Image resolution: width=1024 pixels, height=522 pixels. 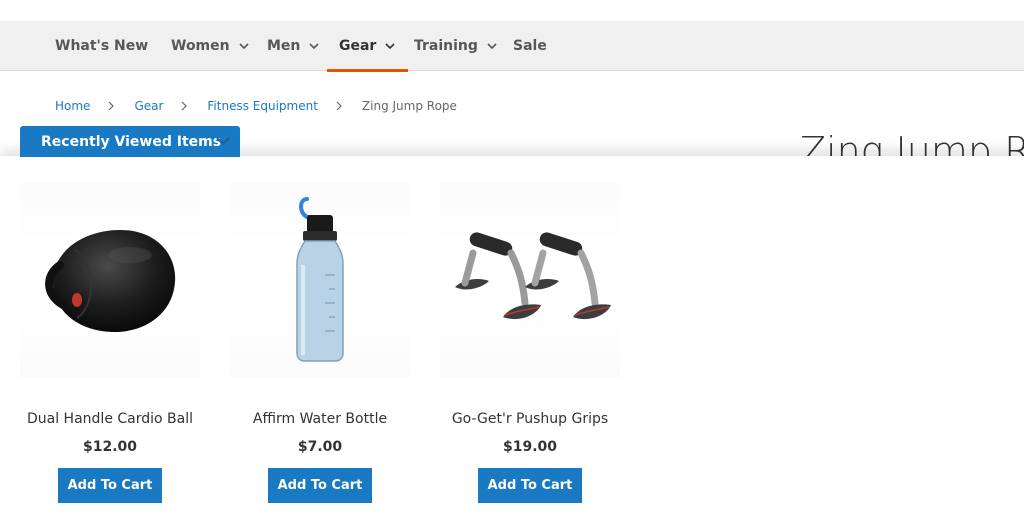 I want to click on nav-item-training: Training, so click(x=456, y=46).